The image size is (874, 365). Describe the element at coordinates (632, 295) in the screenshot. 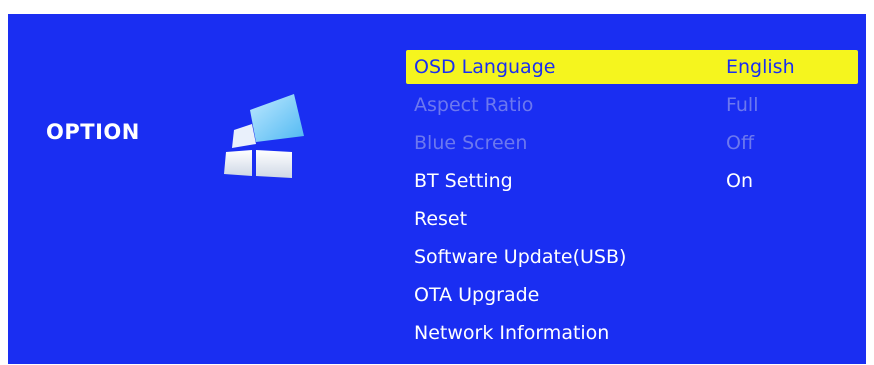

I see `menu-item-ota-upgrade: OTA Upgrade` at that location.